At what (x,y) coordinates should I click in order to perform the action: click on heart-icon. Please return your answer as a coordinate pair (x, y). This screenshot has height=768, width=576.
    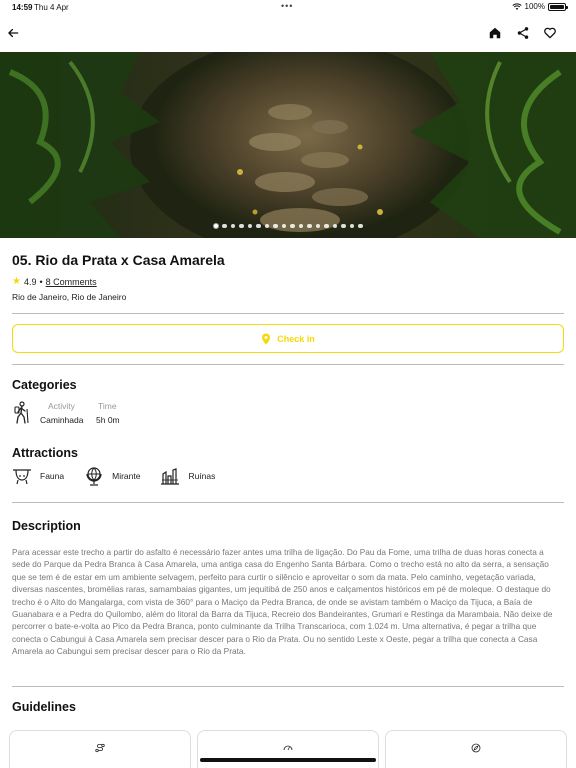
    Looking at the image, I should click on (550, 33).